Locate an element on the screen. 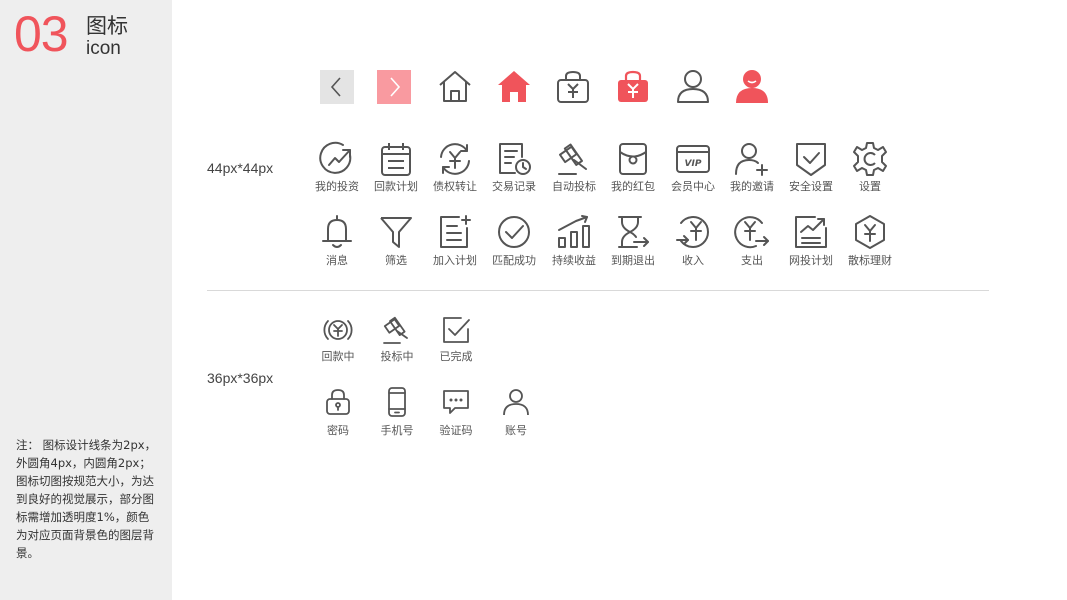  gavel-small-icon is located at coordinates (397, 330).